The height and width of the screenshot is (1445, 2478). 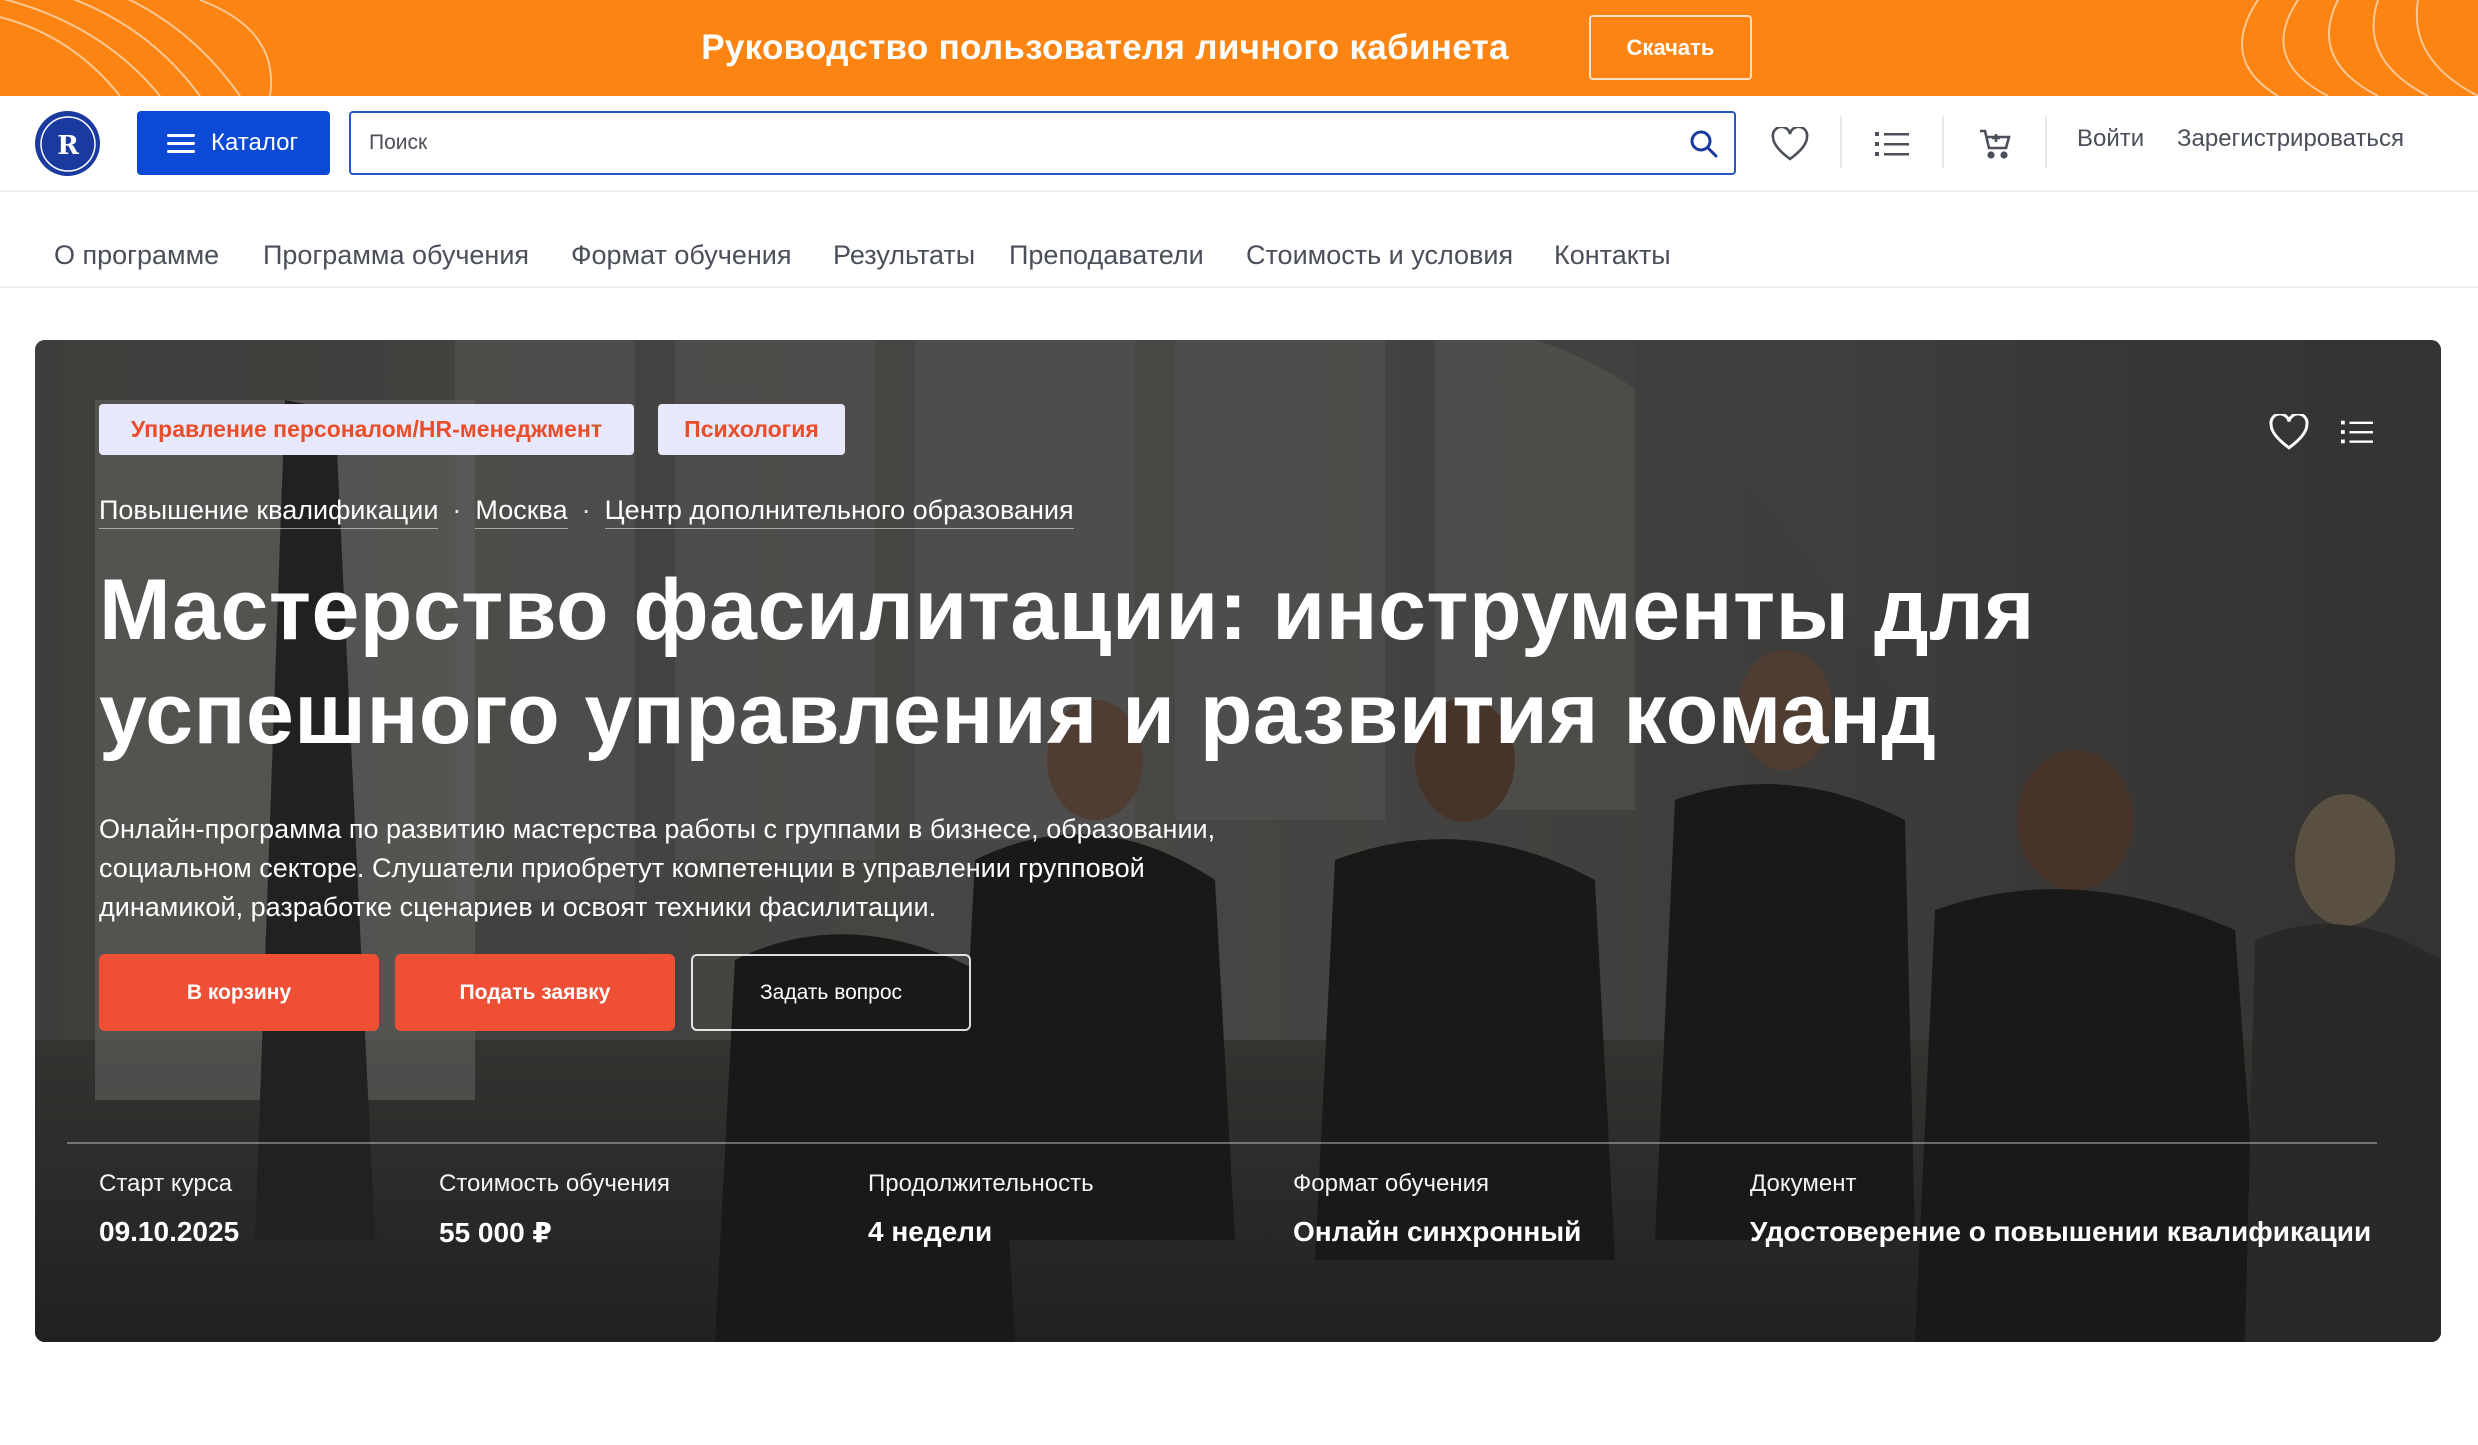 What do you see at coordinates (751, 429) in the screenshot?
I see `tag-psychology: Психология` at bounding box center [751, 429].